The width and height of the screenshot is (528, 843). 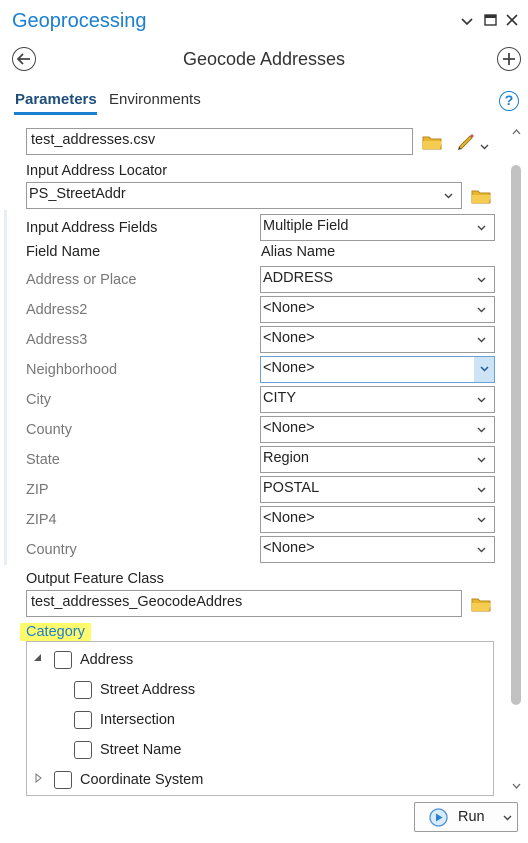 I want to click on expanded-triangle-icon, so click(x=37, y=659).